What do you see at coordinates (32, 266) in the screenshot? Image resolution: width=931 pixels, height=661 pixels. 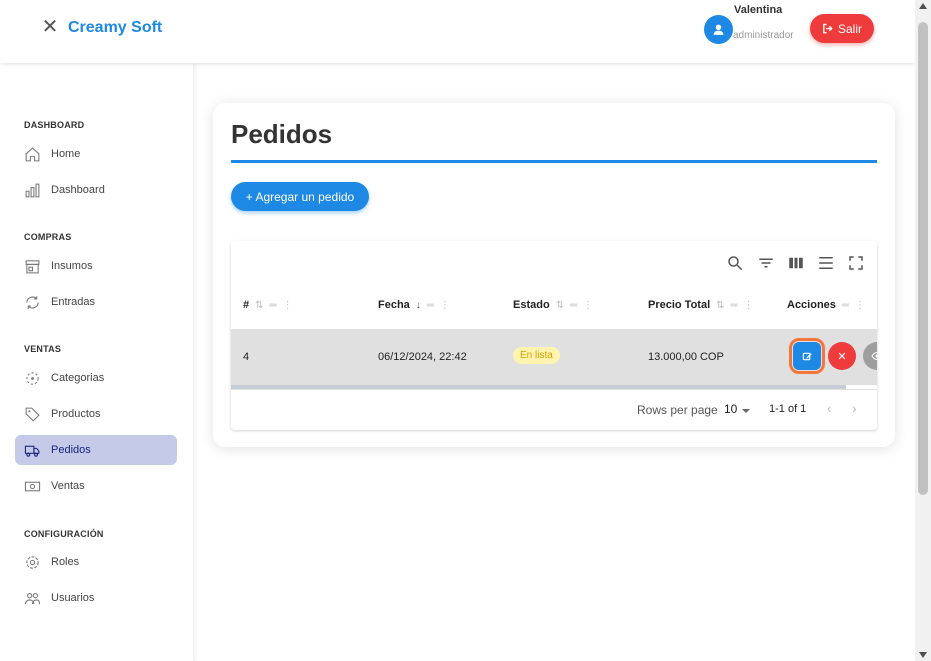 I see `store-icon` at bounding box center [32, 266].